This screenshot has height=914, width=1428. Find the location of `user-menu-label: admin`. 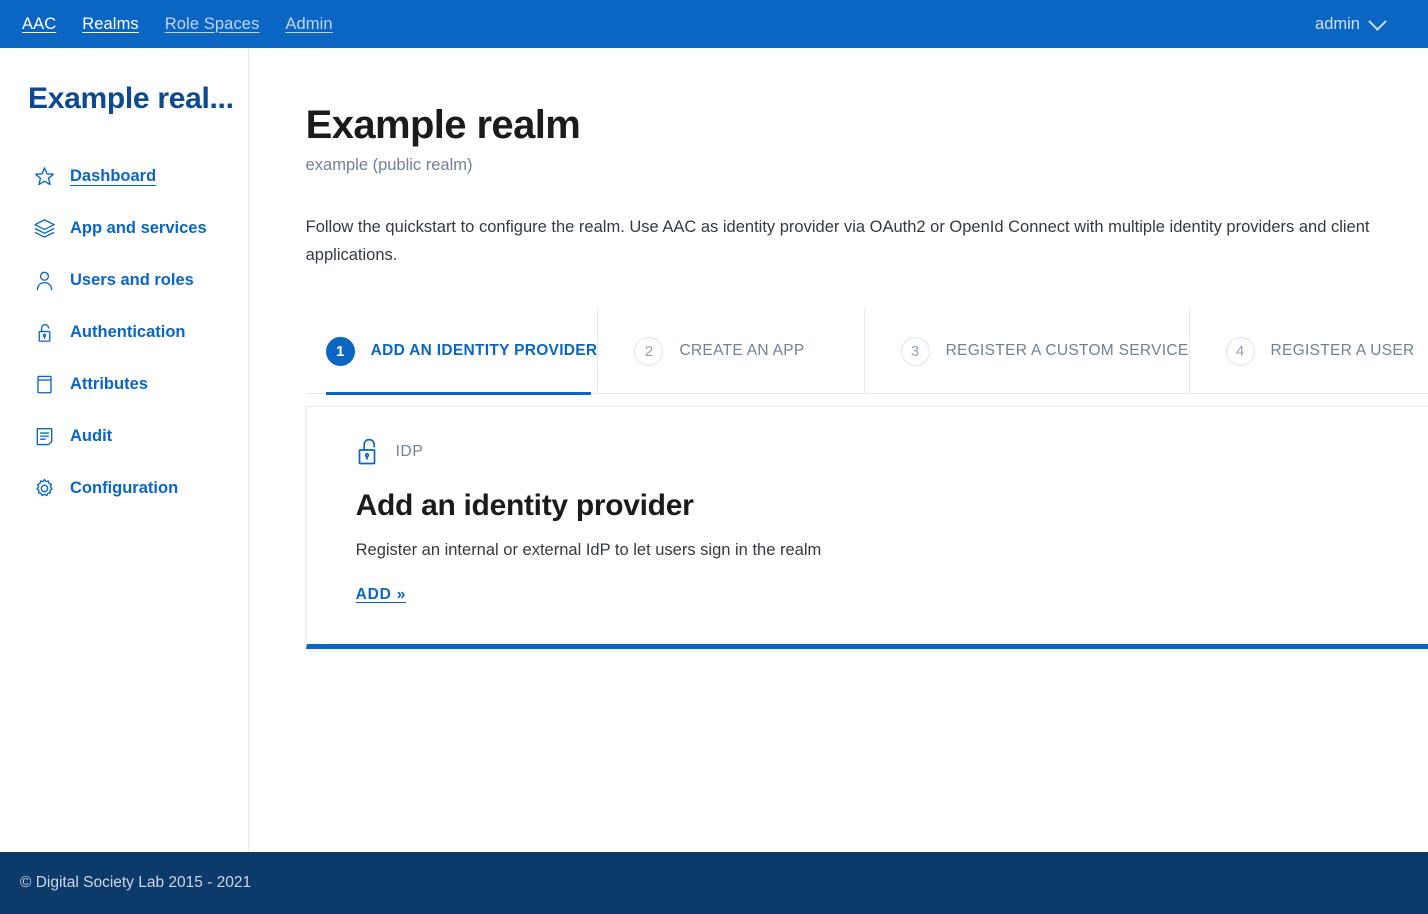

user-menu-label: admin is located at coordinates (1337, 23).